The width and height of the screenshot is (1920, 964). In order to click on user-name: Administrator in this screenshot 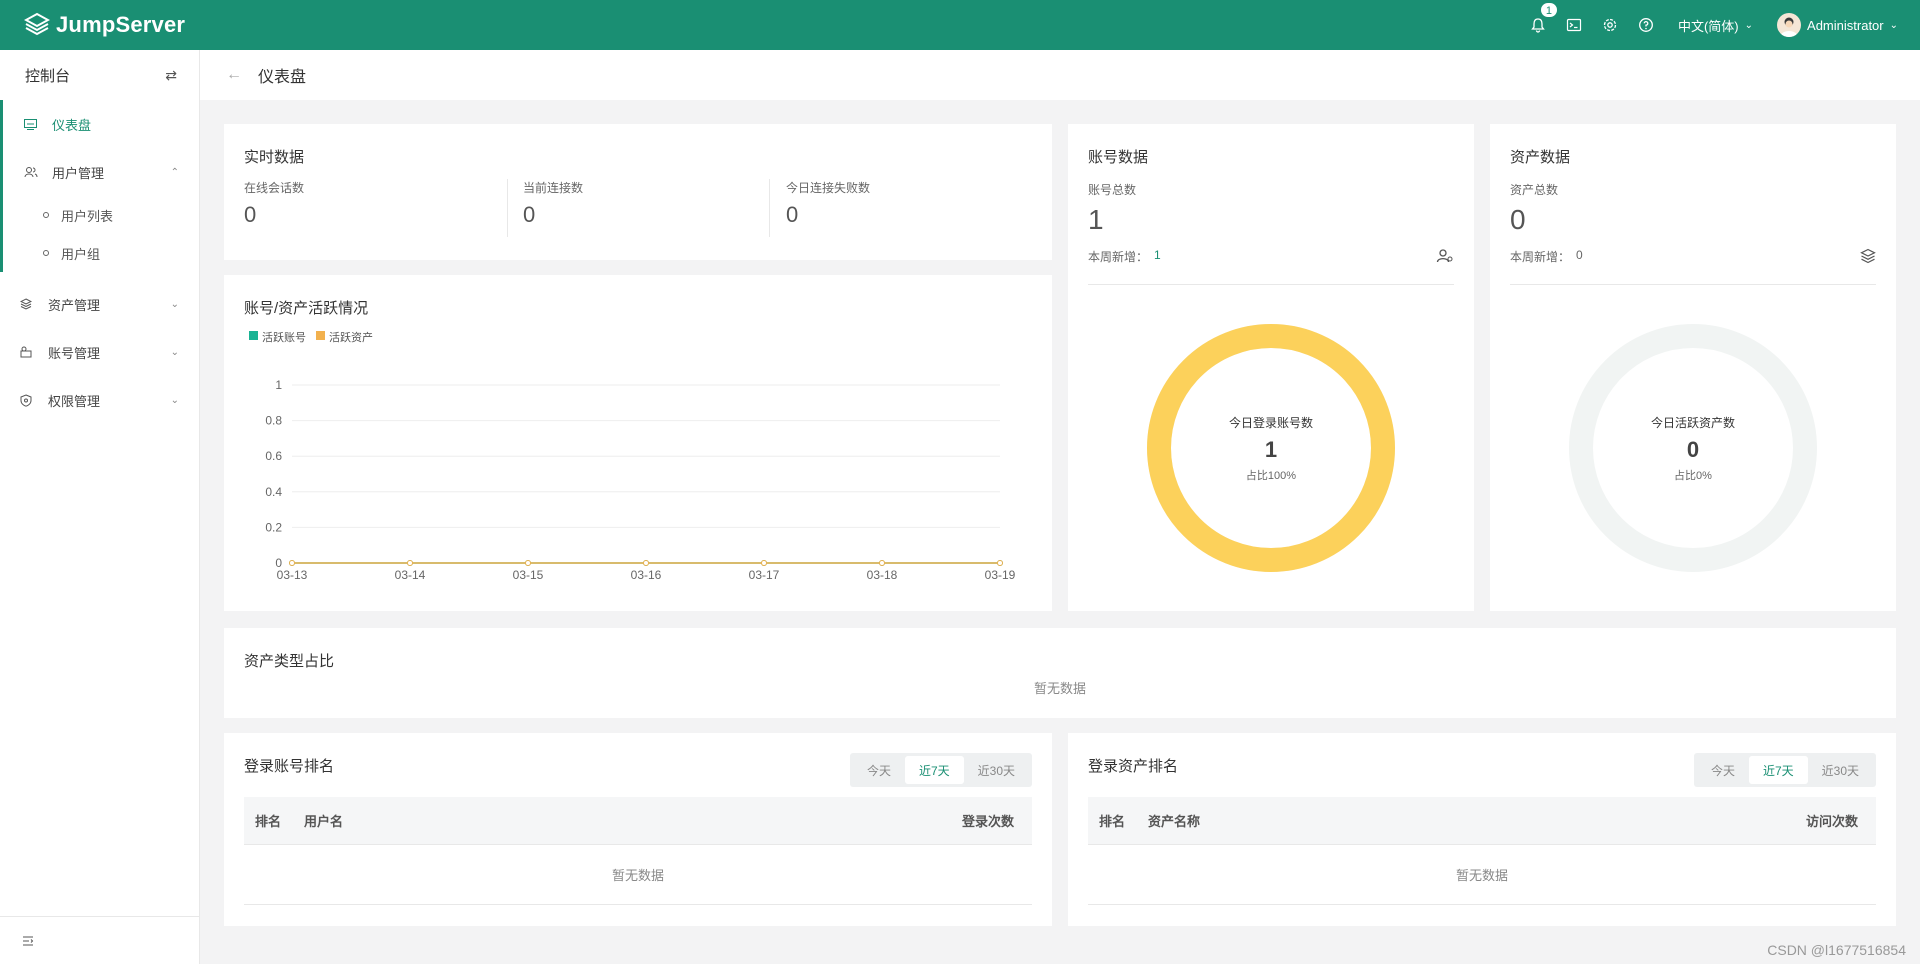, I will do `click(1845, 25)`.